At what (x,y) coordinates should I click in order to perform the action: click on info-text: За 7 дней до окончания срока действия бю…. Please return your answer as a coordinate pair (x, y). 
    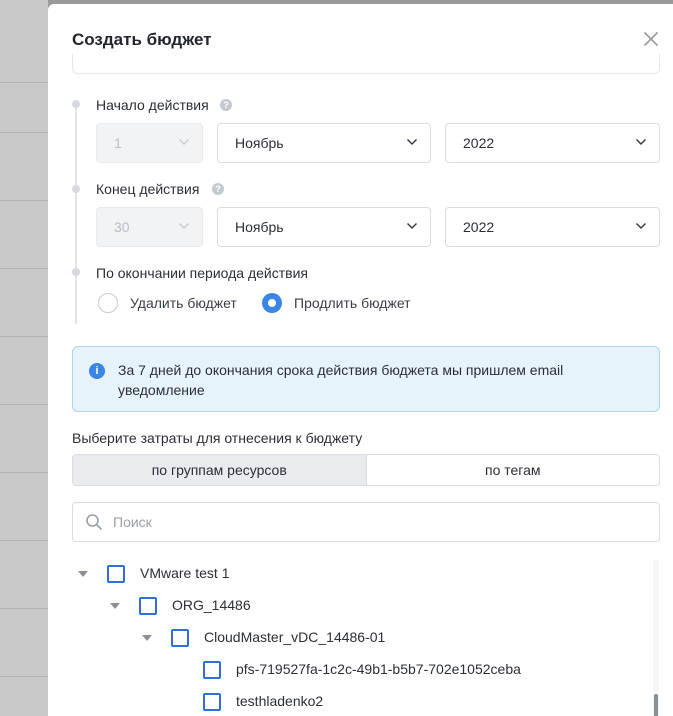
    Looking at the image, I should click on (341, 380).